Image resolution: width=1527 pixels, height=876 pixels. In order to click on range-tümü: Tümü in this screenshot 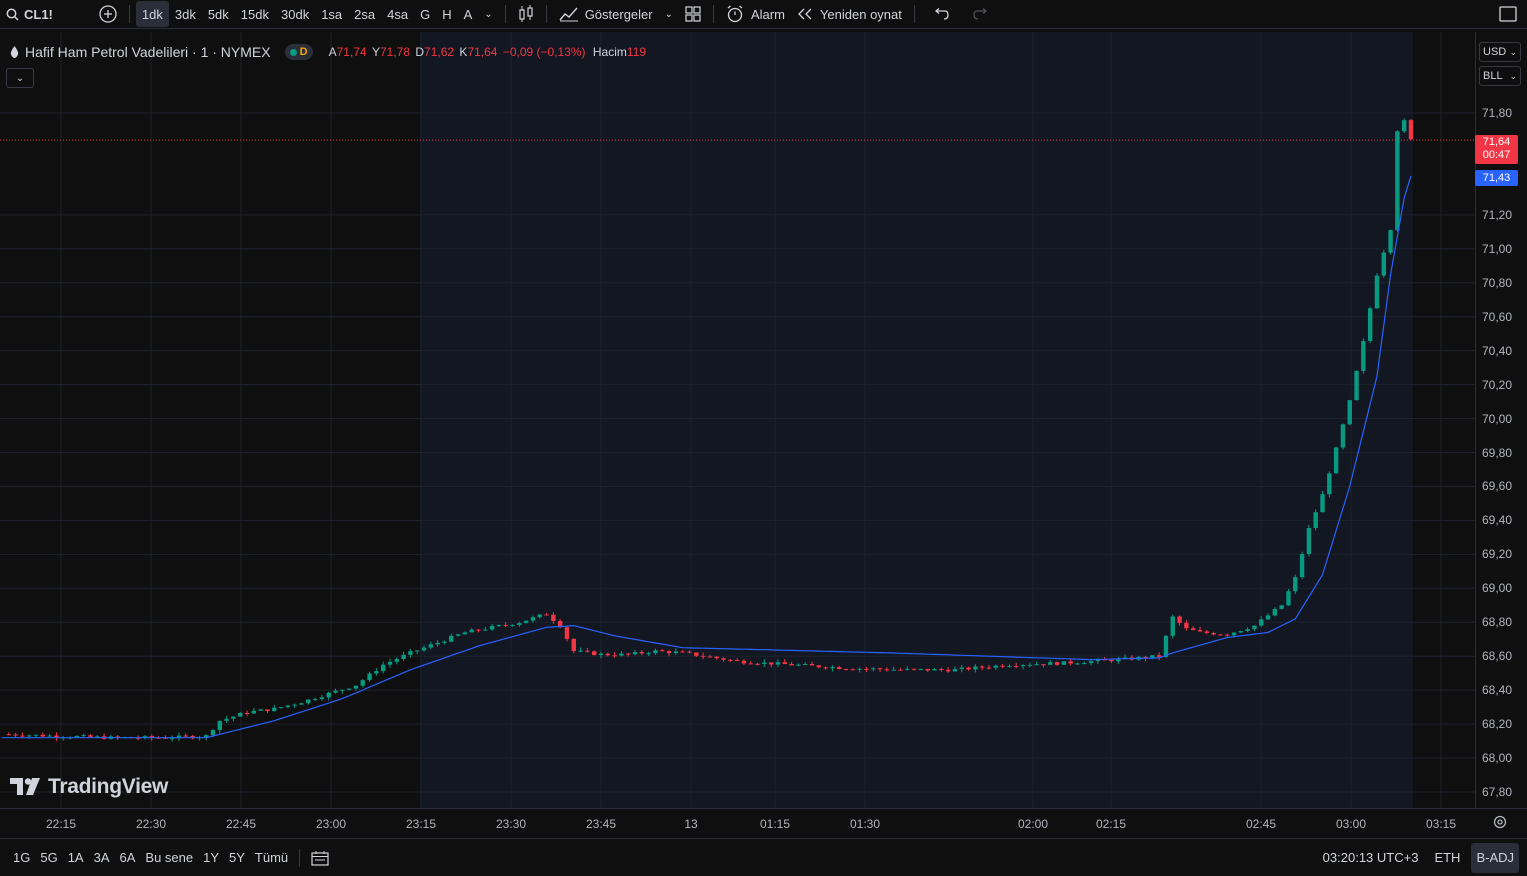, I will do `click(271, 857)`.